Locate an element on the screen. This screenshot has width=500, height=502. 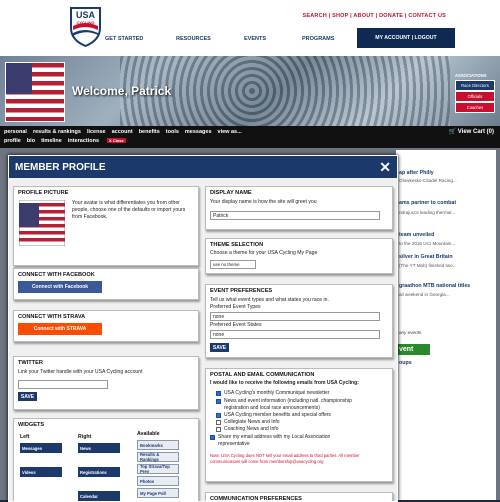
nav-get-started: GET STARTED is located at coordinates (124, 39).